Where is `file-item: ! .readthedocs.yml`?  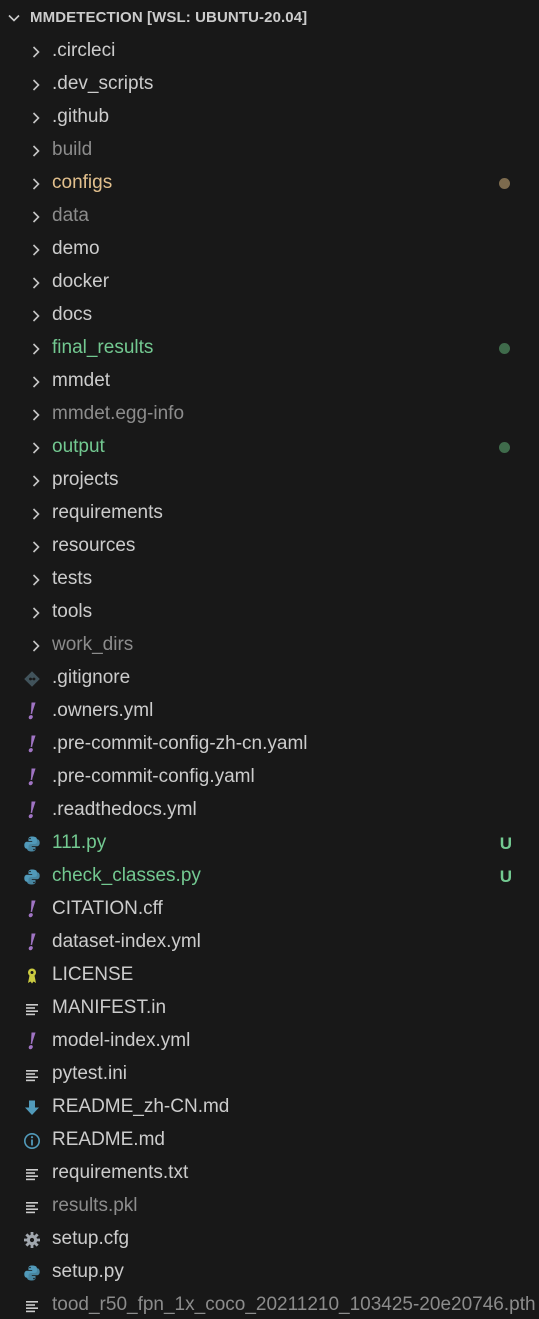
file-item: ! .readthedocs.yml is located at coordinates (269, 810).